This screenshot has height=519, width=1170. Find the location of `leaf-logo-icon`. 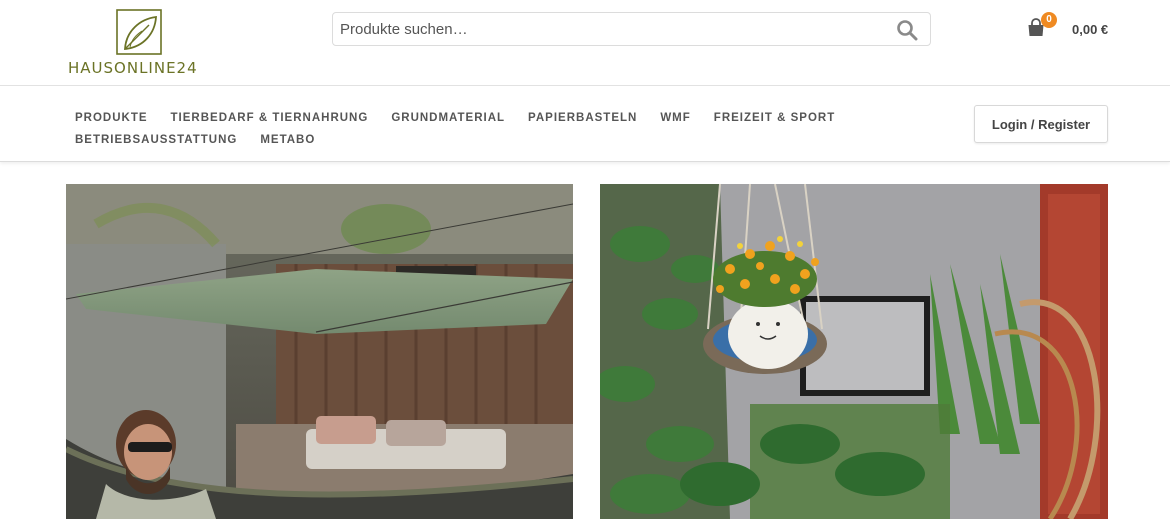

leaf-logo-icon is located at coordinates (139, 32).